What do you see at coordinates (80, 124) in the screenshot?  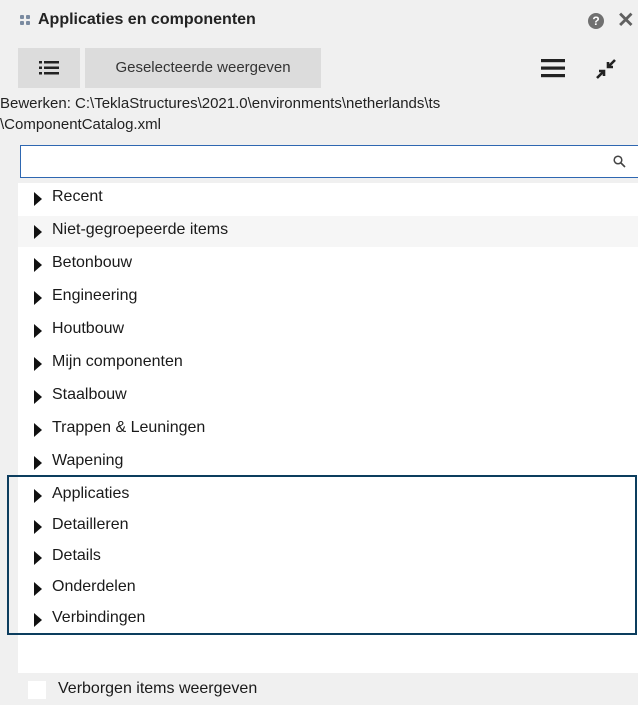 I see `edit-path-line-2: \ComponentCatalog.xml` at bounding box center [80, 124].